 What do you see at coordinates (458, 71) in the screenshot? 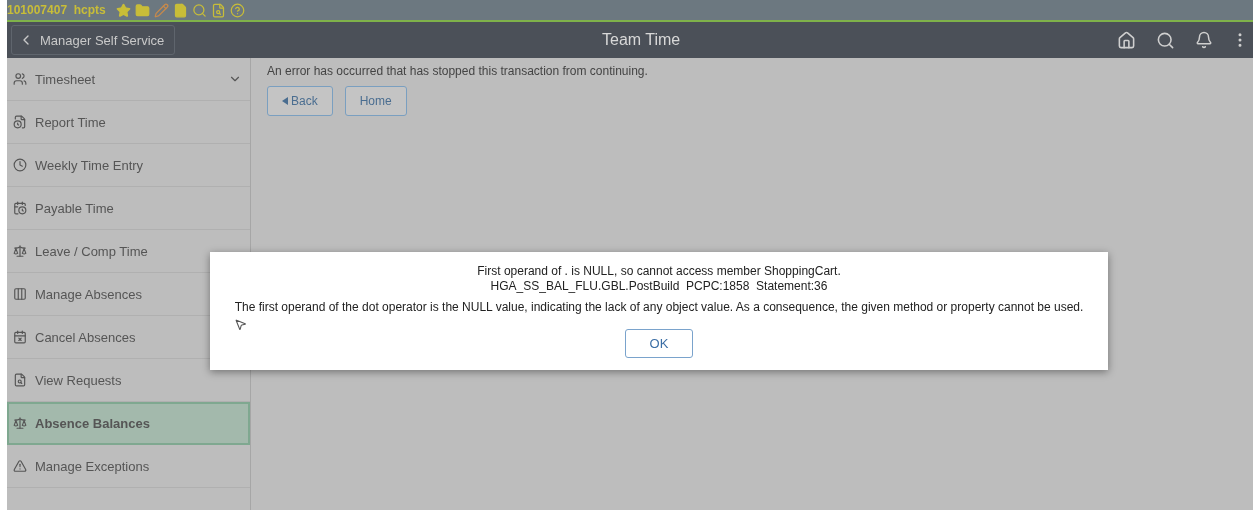
I see `error-message: An error has occurred that has stopped this transaction from continuing.` at bounding box center [458, 71].